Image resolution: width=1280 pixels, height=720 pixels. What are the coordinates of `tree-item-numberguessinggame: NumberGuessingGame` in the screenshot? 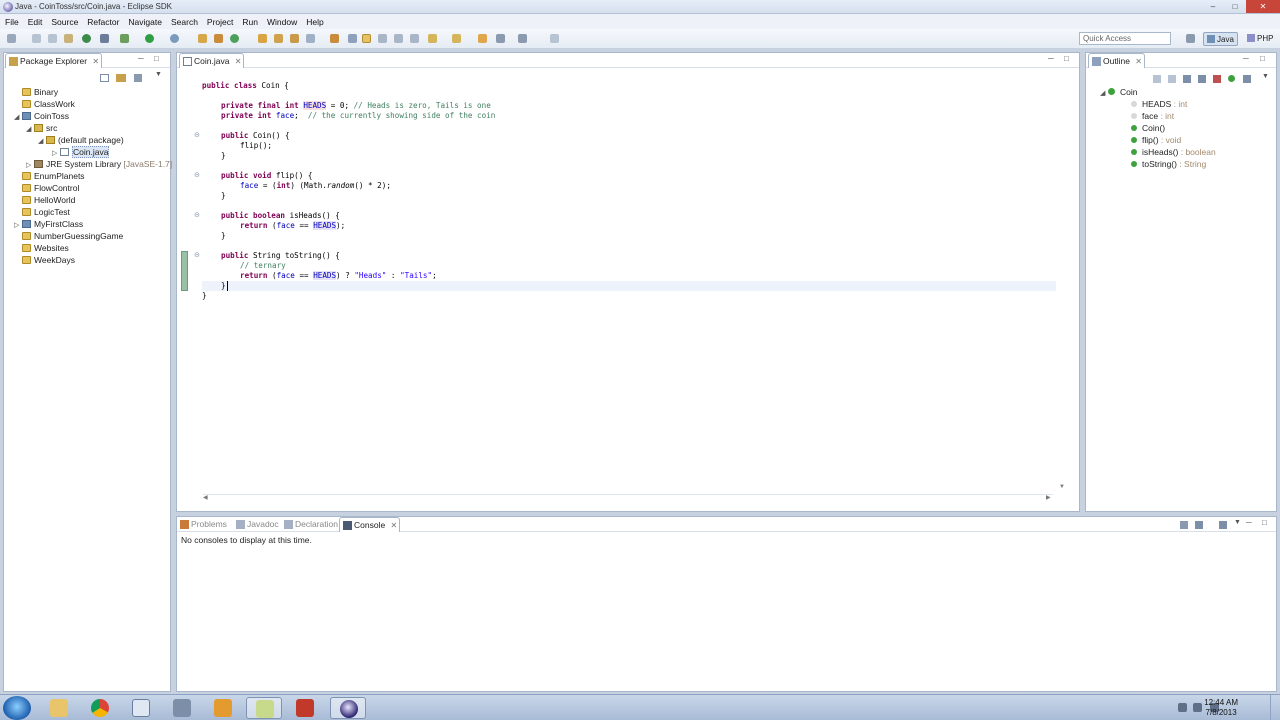 It's located at (72, 236).